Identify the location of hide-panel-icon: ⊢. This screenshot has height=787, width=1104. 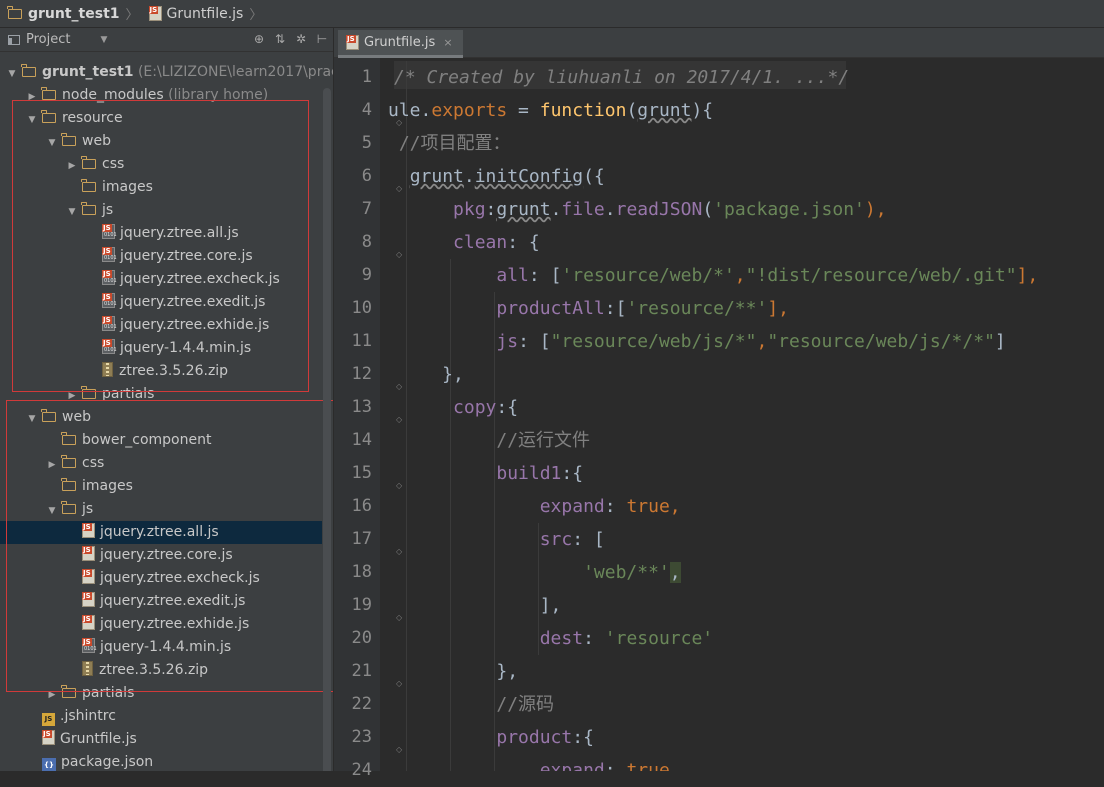
(322, 39).